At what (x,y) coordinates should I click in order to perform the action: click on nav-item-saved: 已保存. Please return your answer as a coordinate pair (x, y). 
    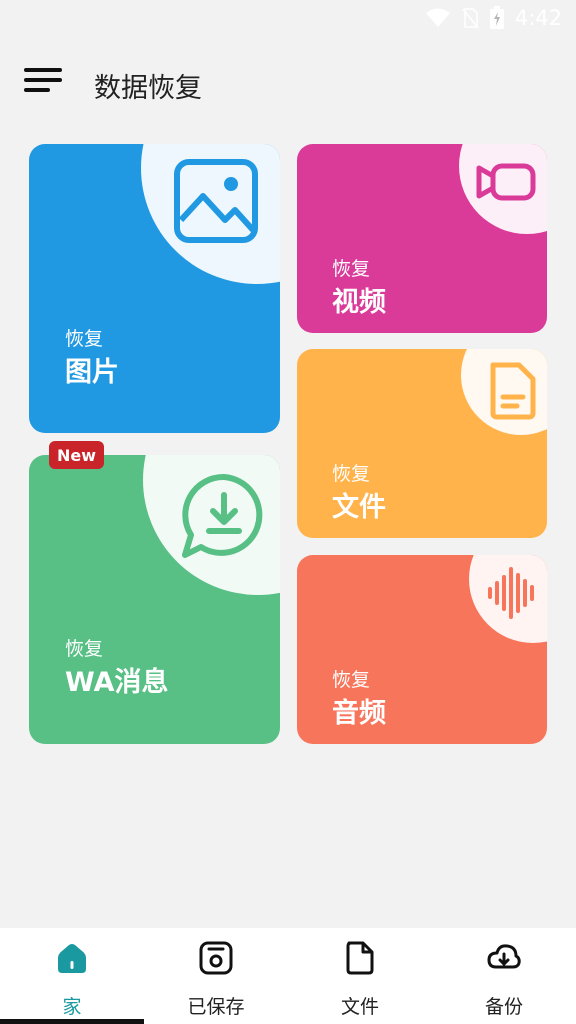
    Looking at the image, I should click on (216, 976).